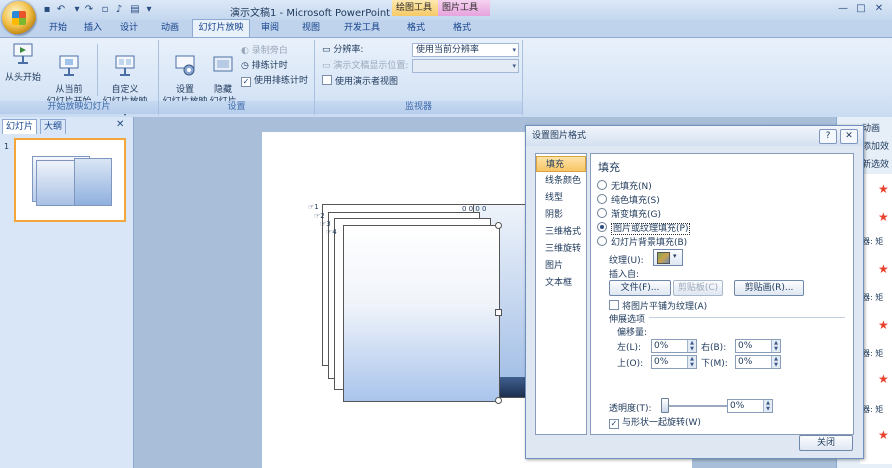  Describe the element at coordinates (630, 364) in the screenshot. I see `offset-top-label: 上(O):` at that location.